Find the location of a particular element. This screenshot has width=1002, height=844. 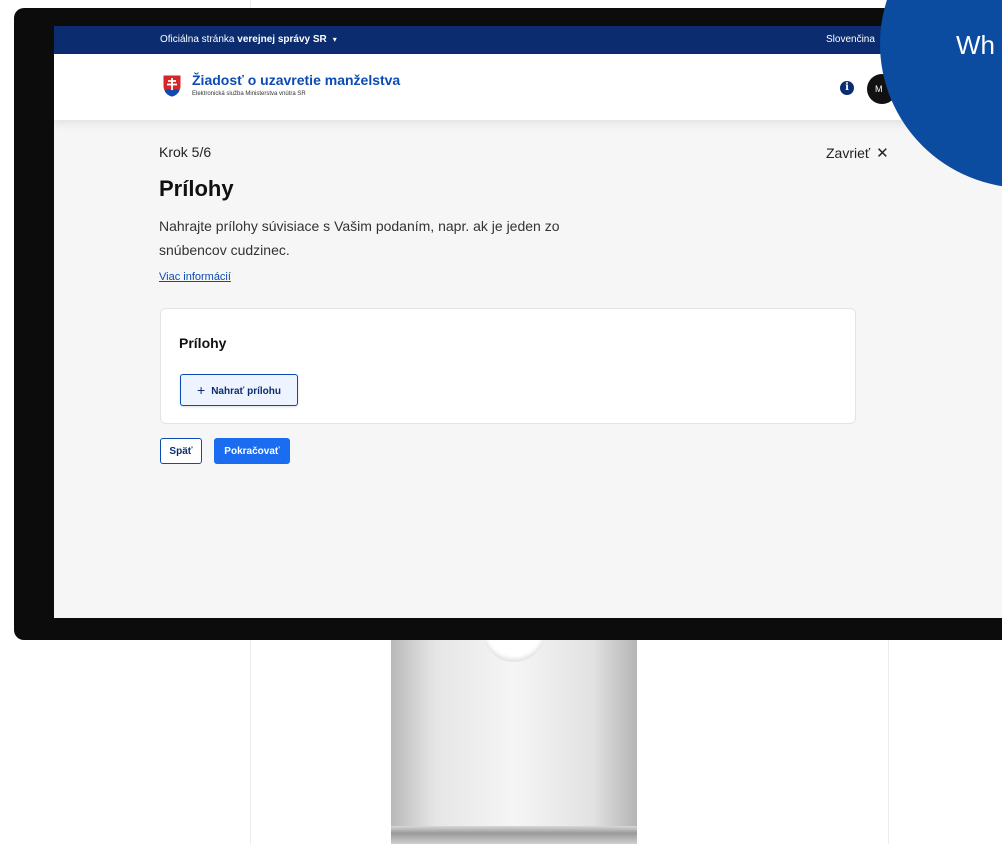

official-site-toggle: Oficiálna stránka verejnej správy SR ▾ is located at coordinates (248, 39).